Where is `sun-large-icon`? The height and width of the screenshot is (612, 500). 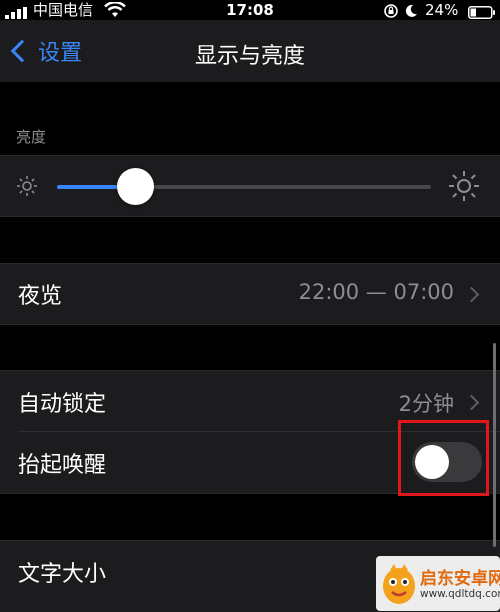
sun-large-icon is located at coordinates (464, 188).